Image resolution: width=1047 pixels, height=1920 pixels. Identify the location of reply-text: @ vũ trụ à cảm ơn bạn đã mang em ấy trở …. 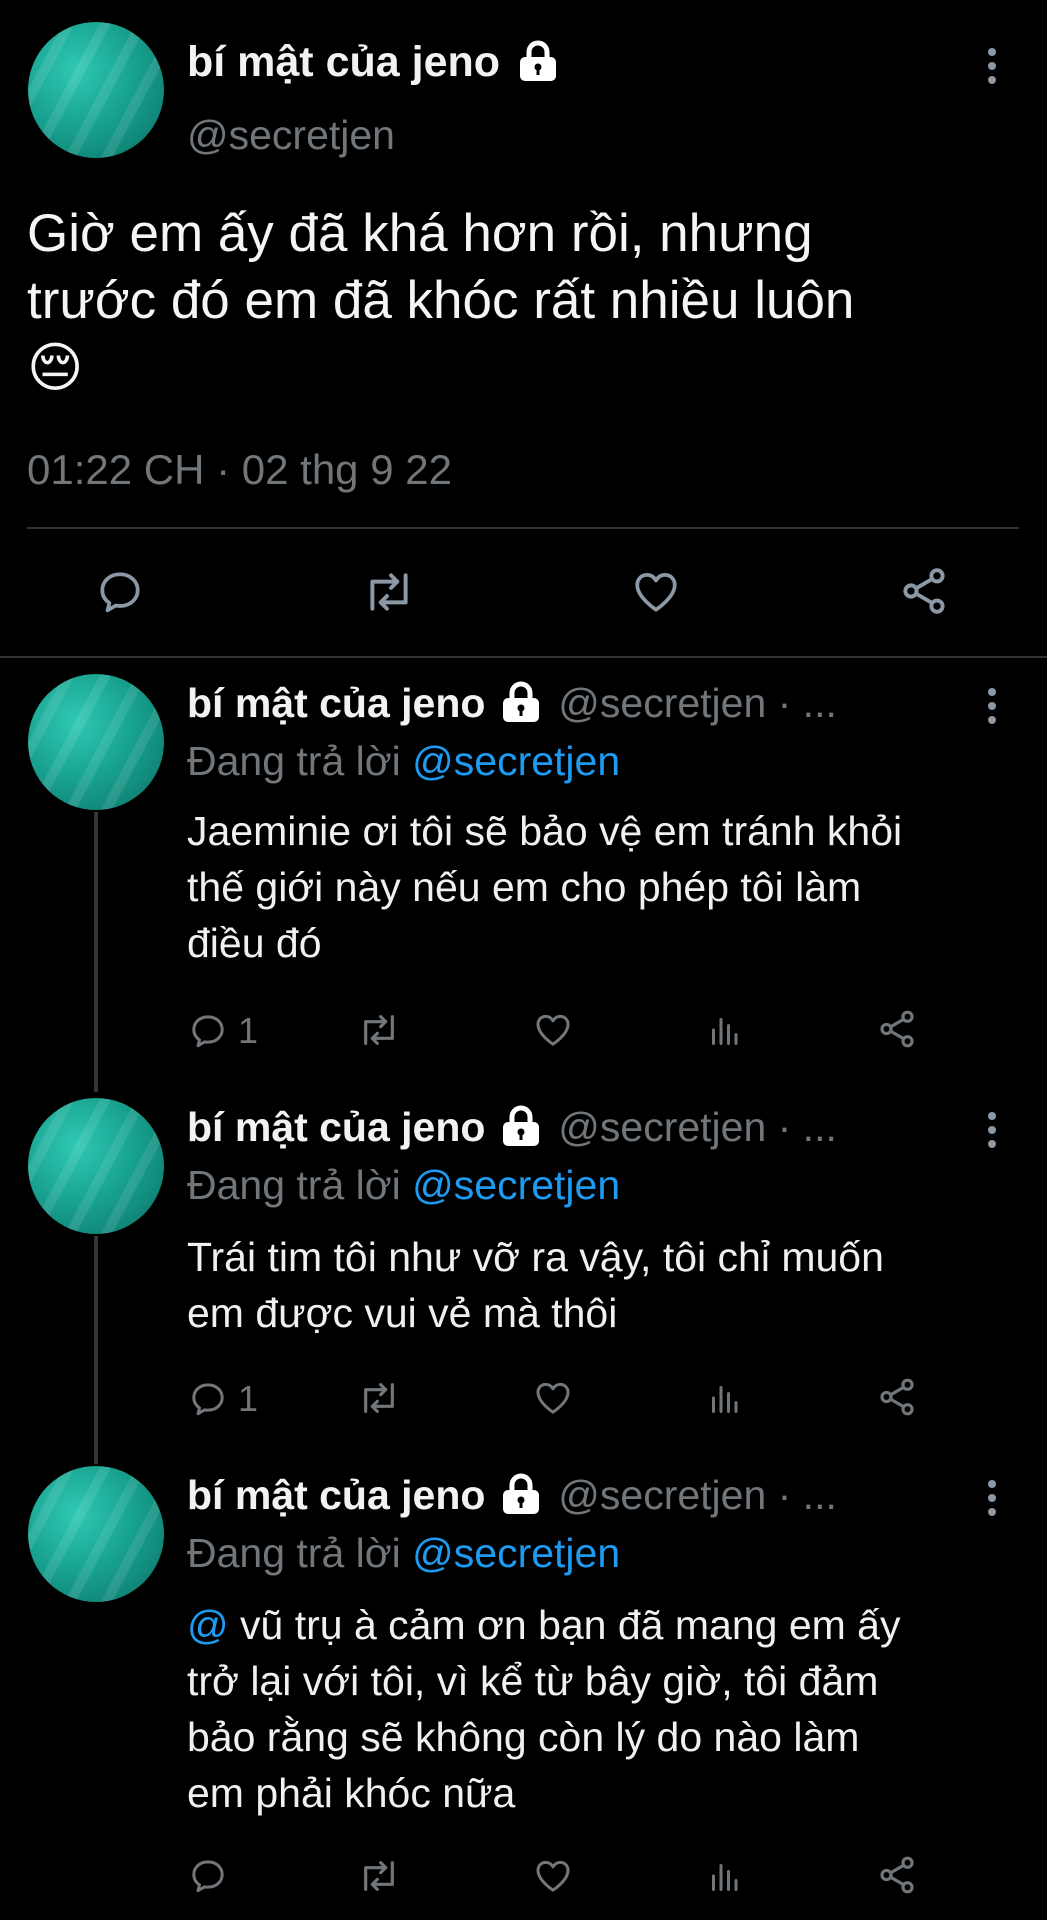
(544, 1709).